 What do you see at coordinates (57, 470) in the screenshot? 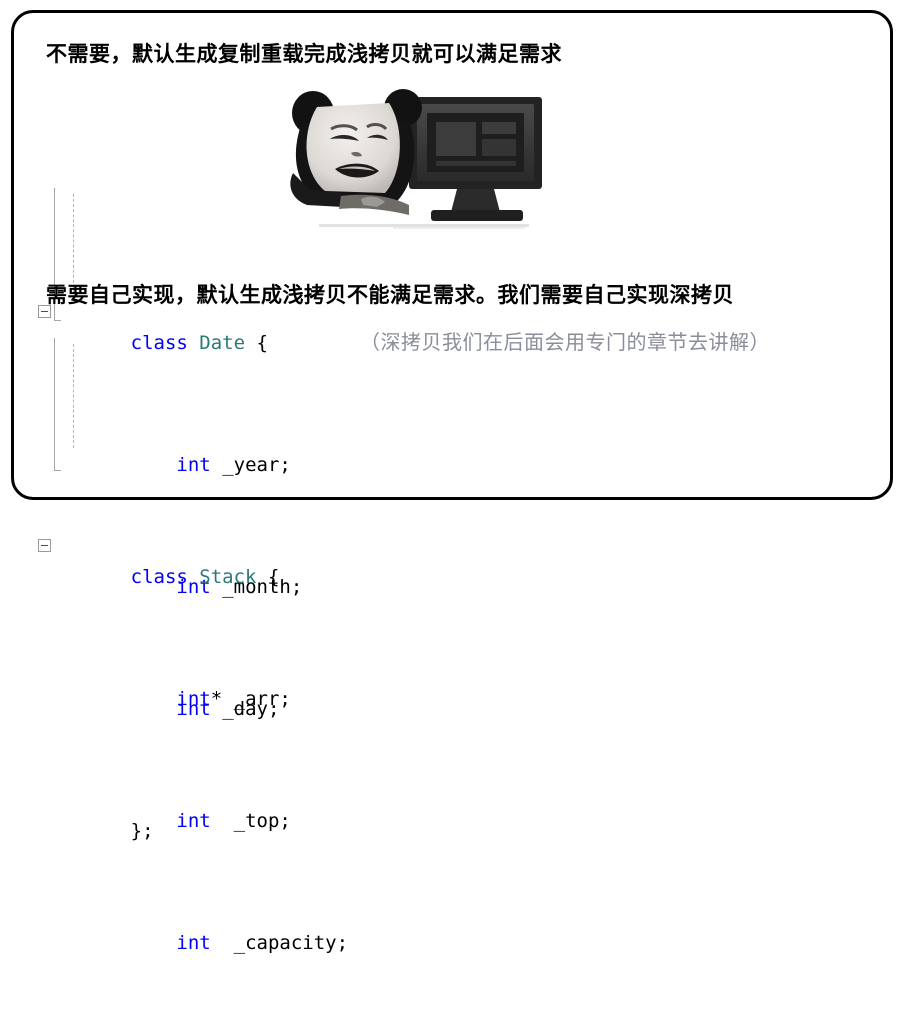
I see `outline-rail-foot-stack` at bounding box center [57, 470].